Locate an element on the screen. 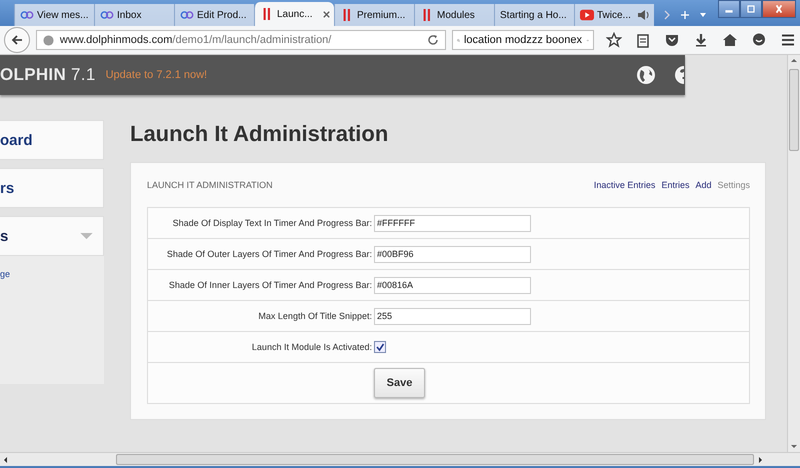 The image size is (800, 468). browser-tab: Inbox is located at coordinates (134, 15).